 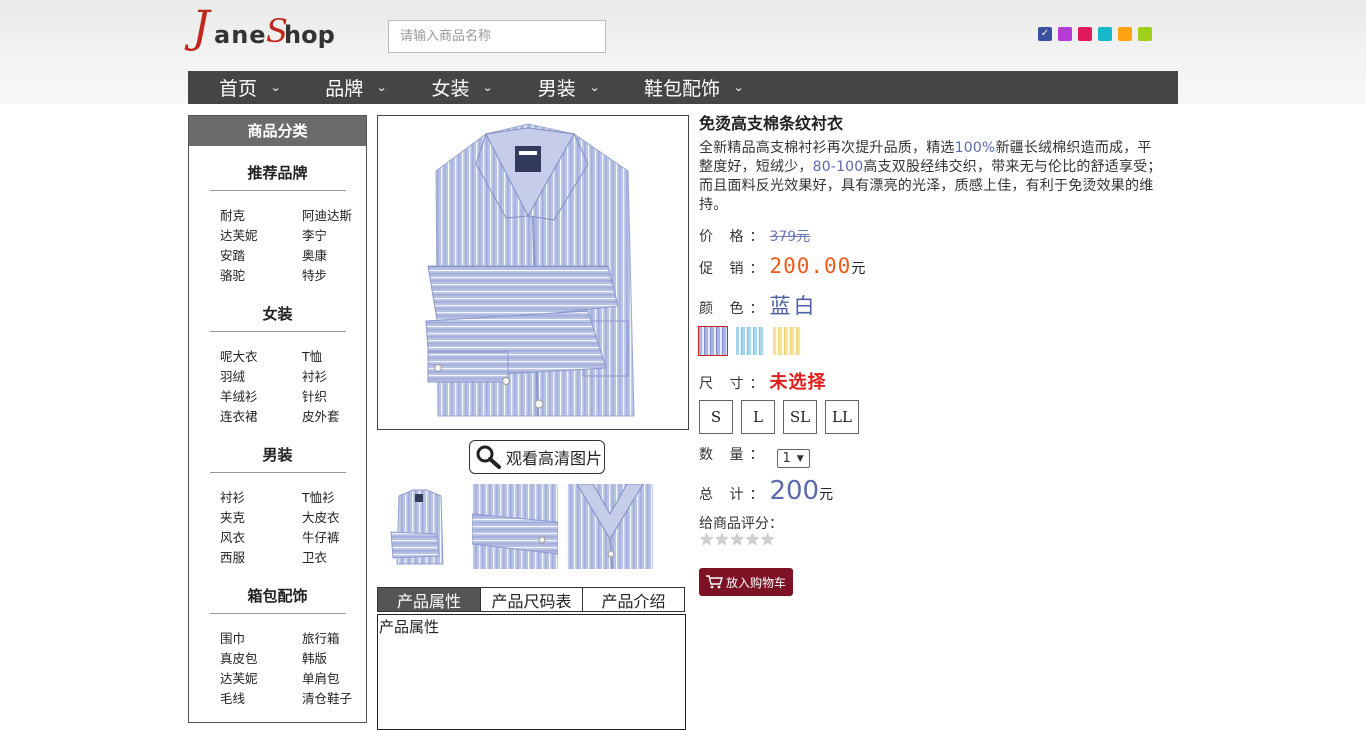 I want to click on tab-product-attributes: 产品属性, so click(x=429, y=599).